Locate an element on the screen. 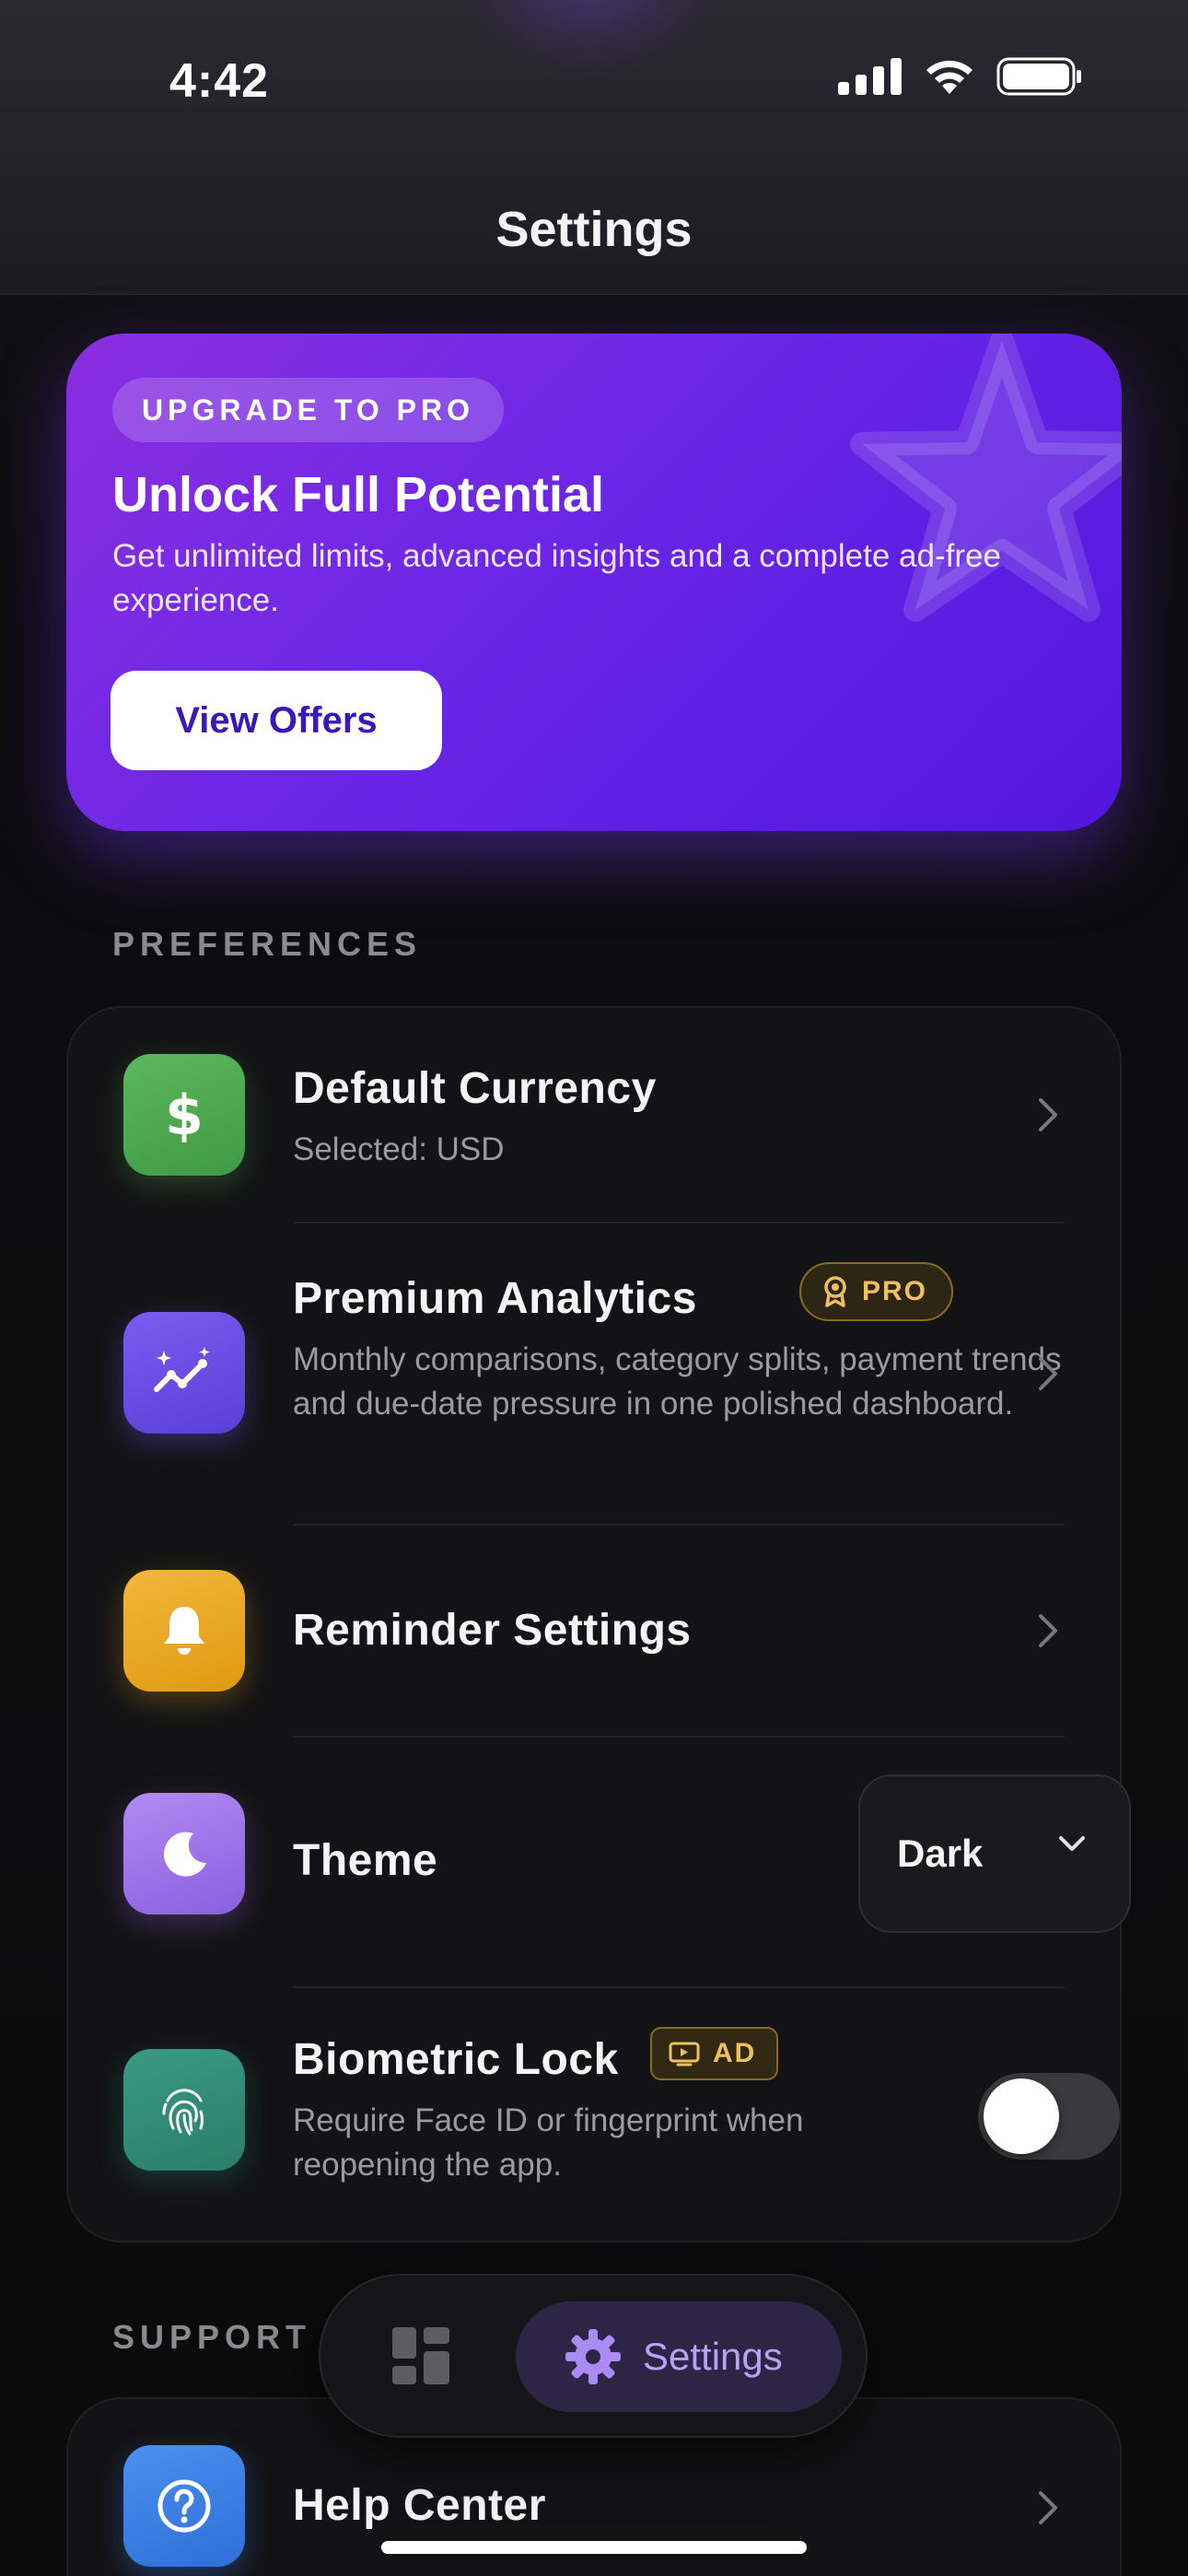  dollar-icon: $ is located at coordinates (184, 1115).